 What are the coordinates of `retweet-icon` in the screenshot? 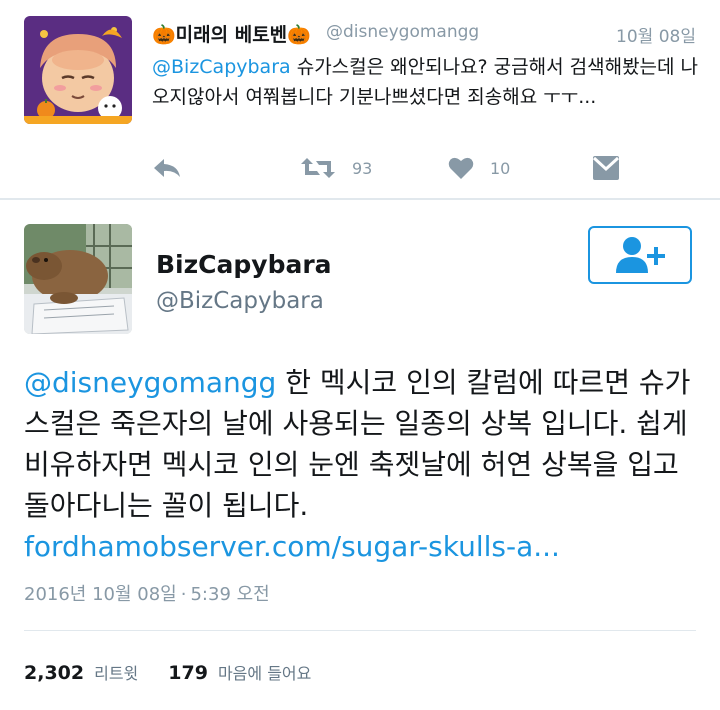 It's located at (318, 168).